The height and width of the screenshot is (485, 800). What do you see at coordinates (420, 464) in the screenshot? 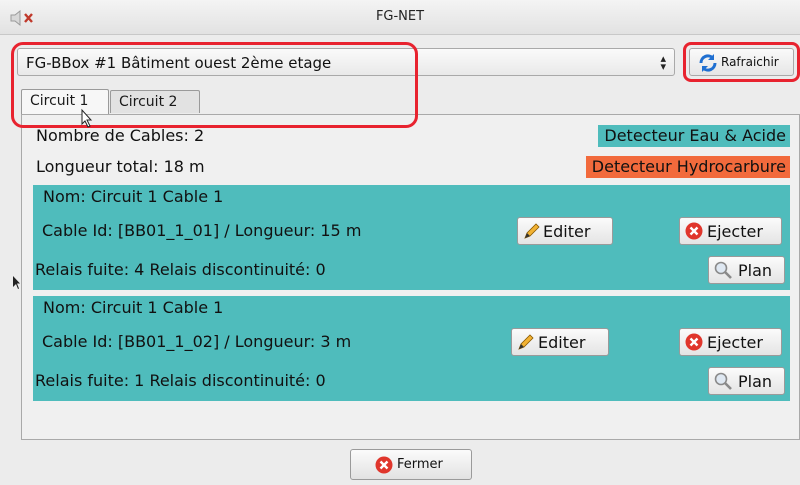
I see `close-button-label: Fermer` at bounding box center [420, 464].